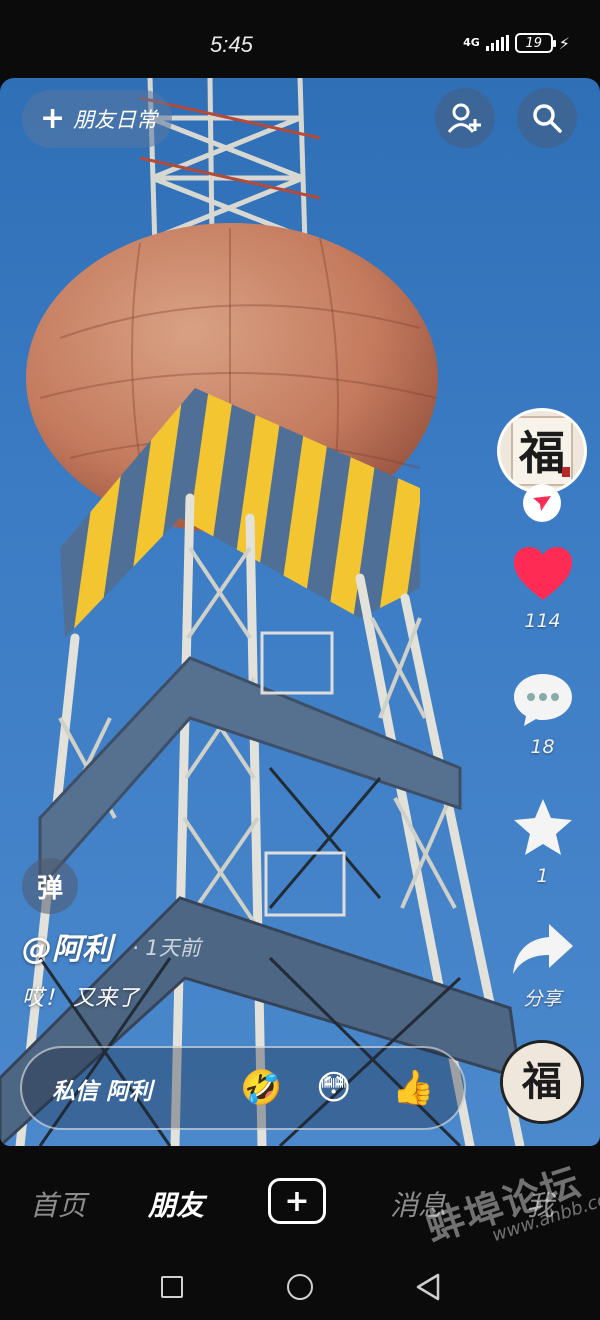 This screenshot has width=600, height=1320. I want to click on music-disc: 福, so click(542, 1082).